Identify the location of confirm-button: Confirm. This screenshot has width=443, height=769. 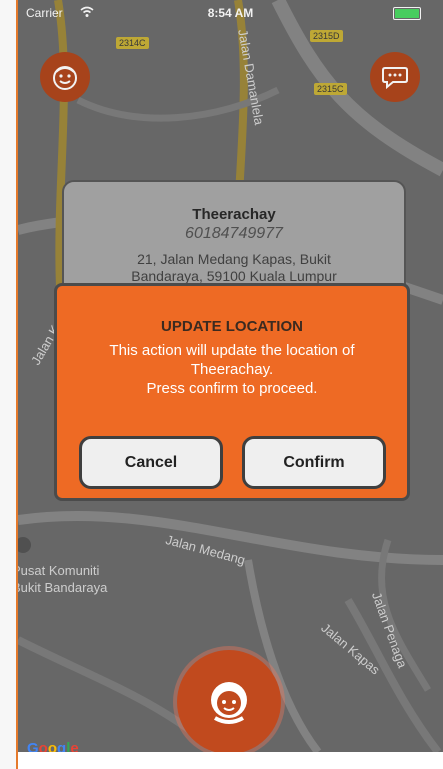
(314, 462).